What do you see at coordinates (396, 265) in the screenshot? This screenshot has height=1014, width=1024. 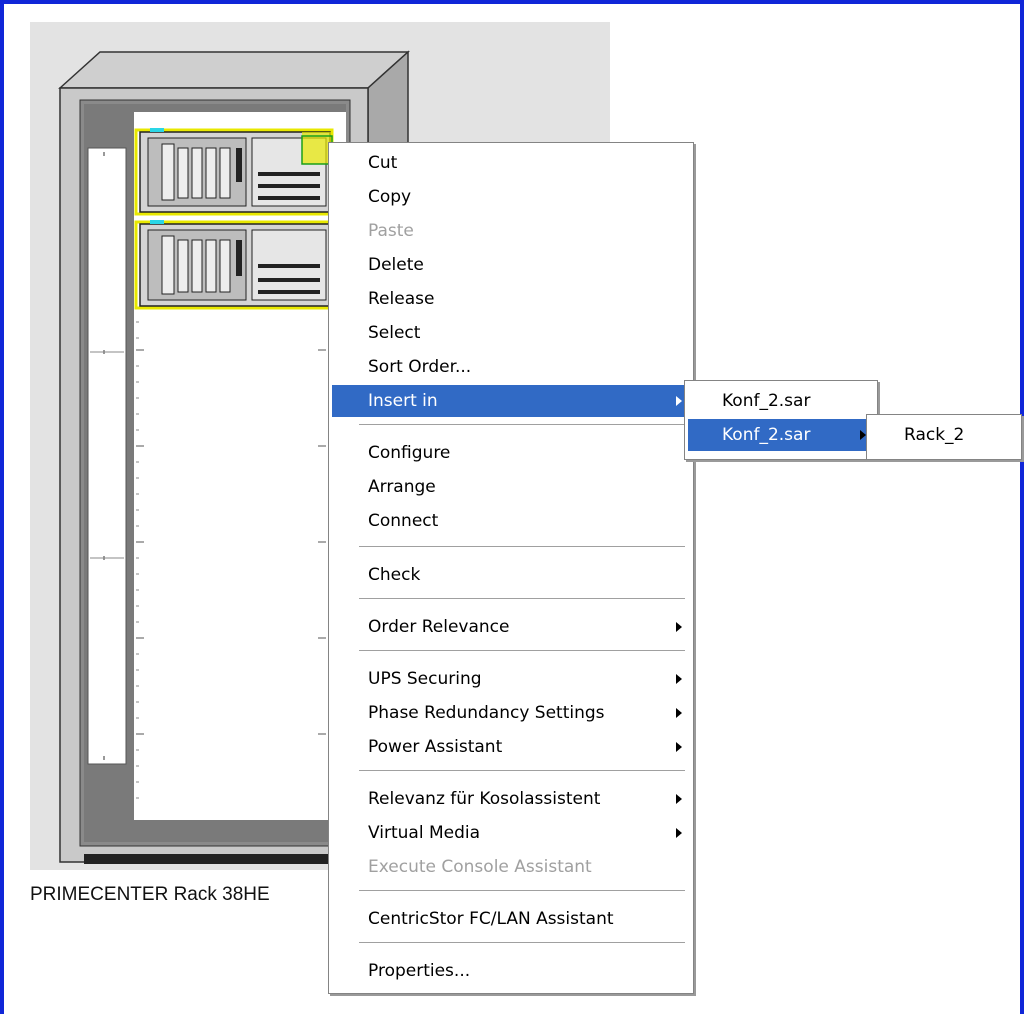 I see `menu-item-label: Delete` at bounding box center [396, 265].